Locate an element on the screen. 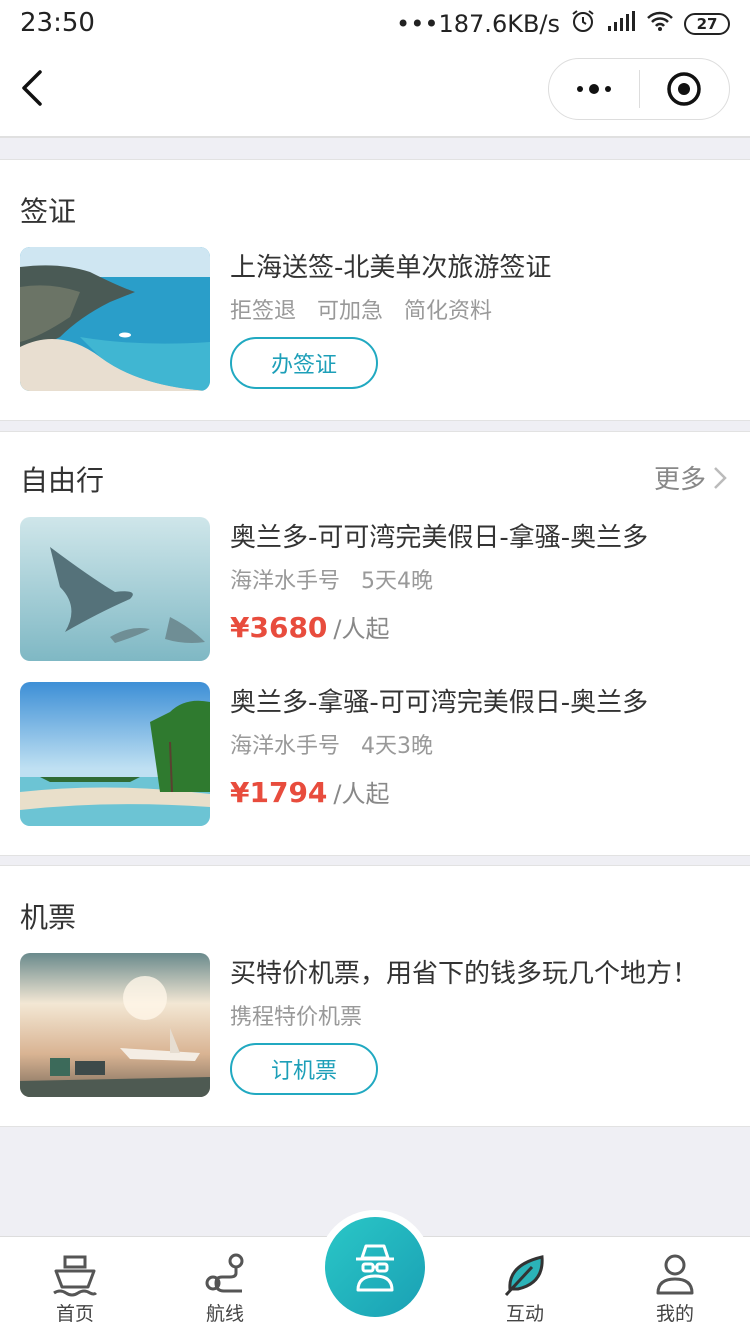 The width and height of the screenshot is (750, 1334). section-title: 签证 is located at coordinates (48, 211).